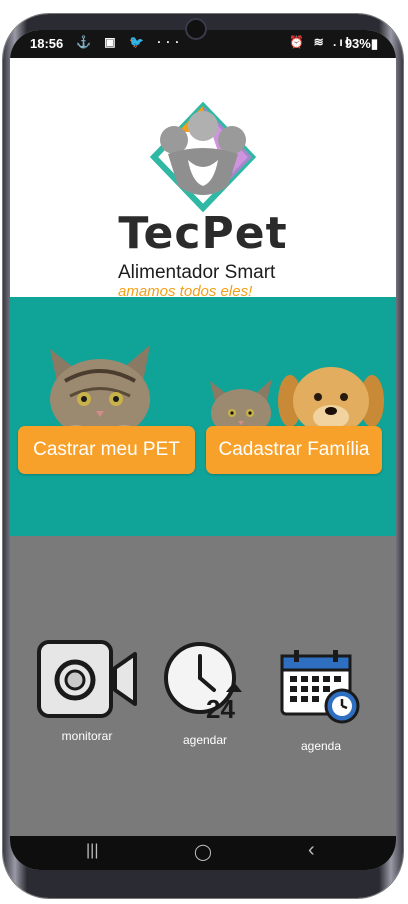 This screenshot has width=408, height=904. I want to click on video-camera-icon, so click(87, 679).